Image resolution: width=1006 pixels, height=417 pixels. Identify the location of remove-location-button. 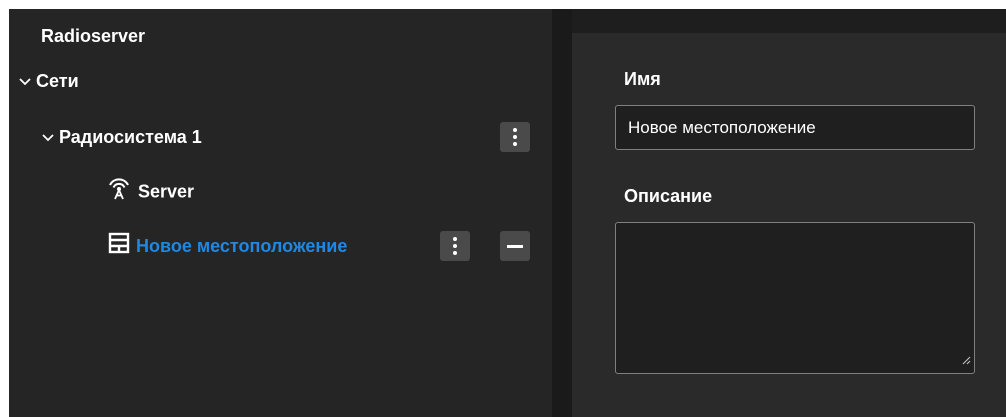
(515, 246).